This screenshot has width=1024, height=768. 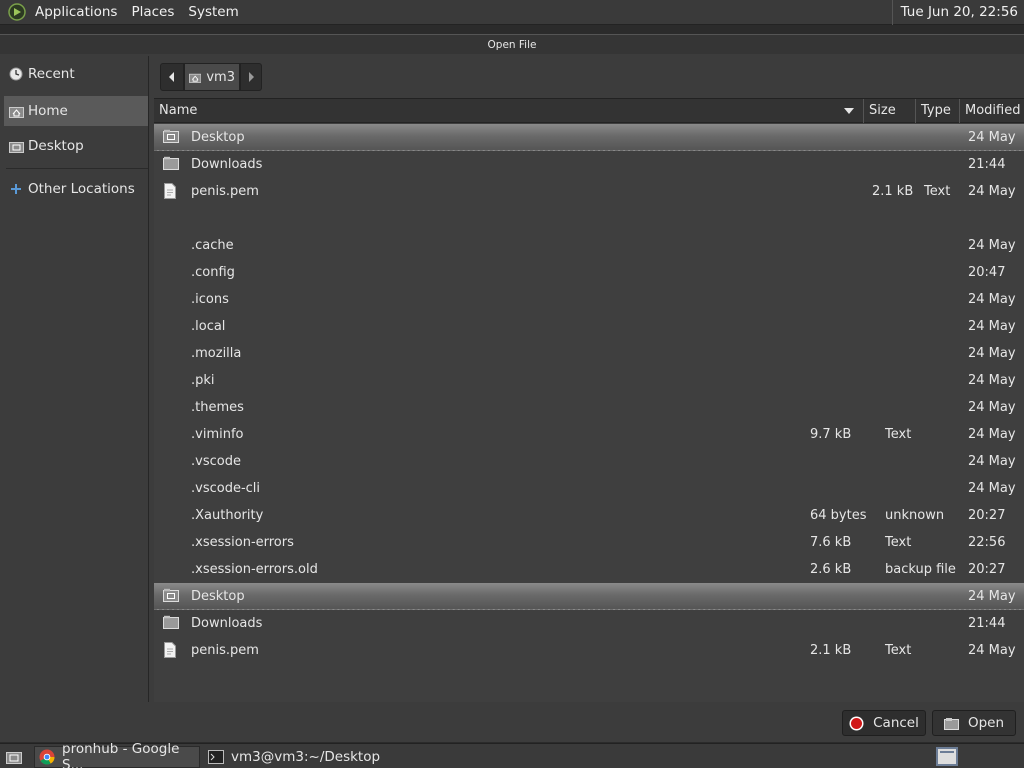 What do you see at coordinates (884, 723) in the screenshot?
I see `cancel-button: Cancel` at bounding box center [884, 723].